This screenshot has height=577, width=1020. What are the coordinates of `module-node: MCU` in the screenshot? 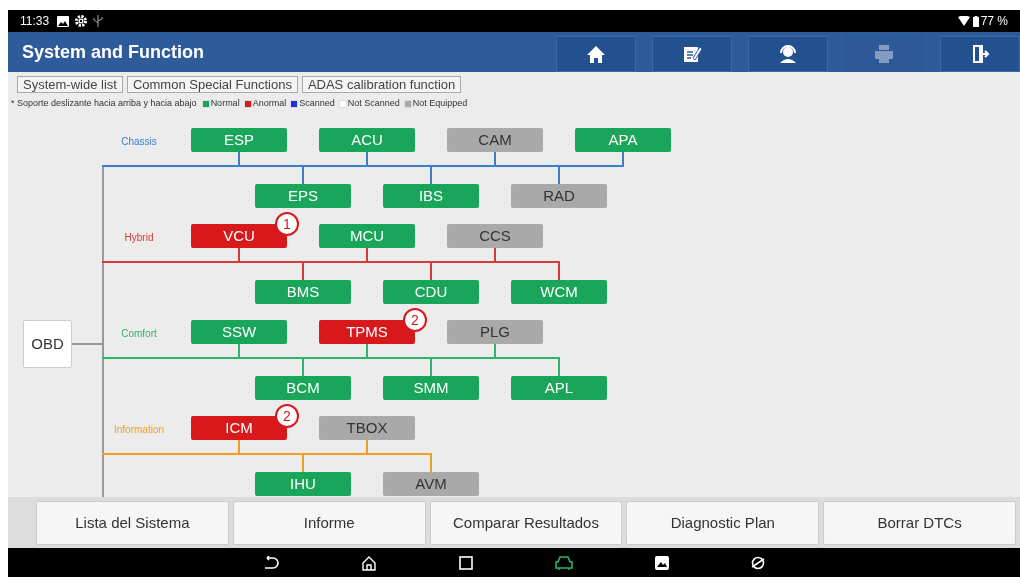 It's located at (367, 236).